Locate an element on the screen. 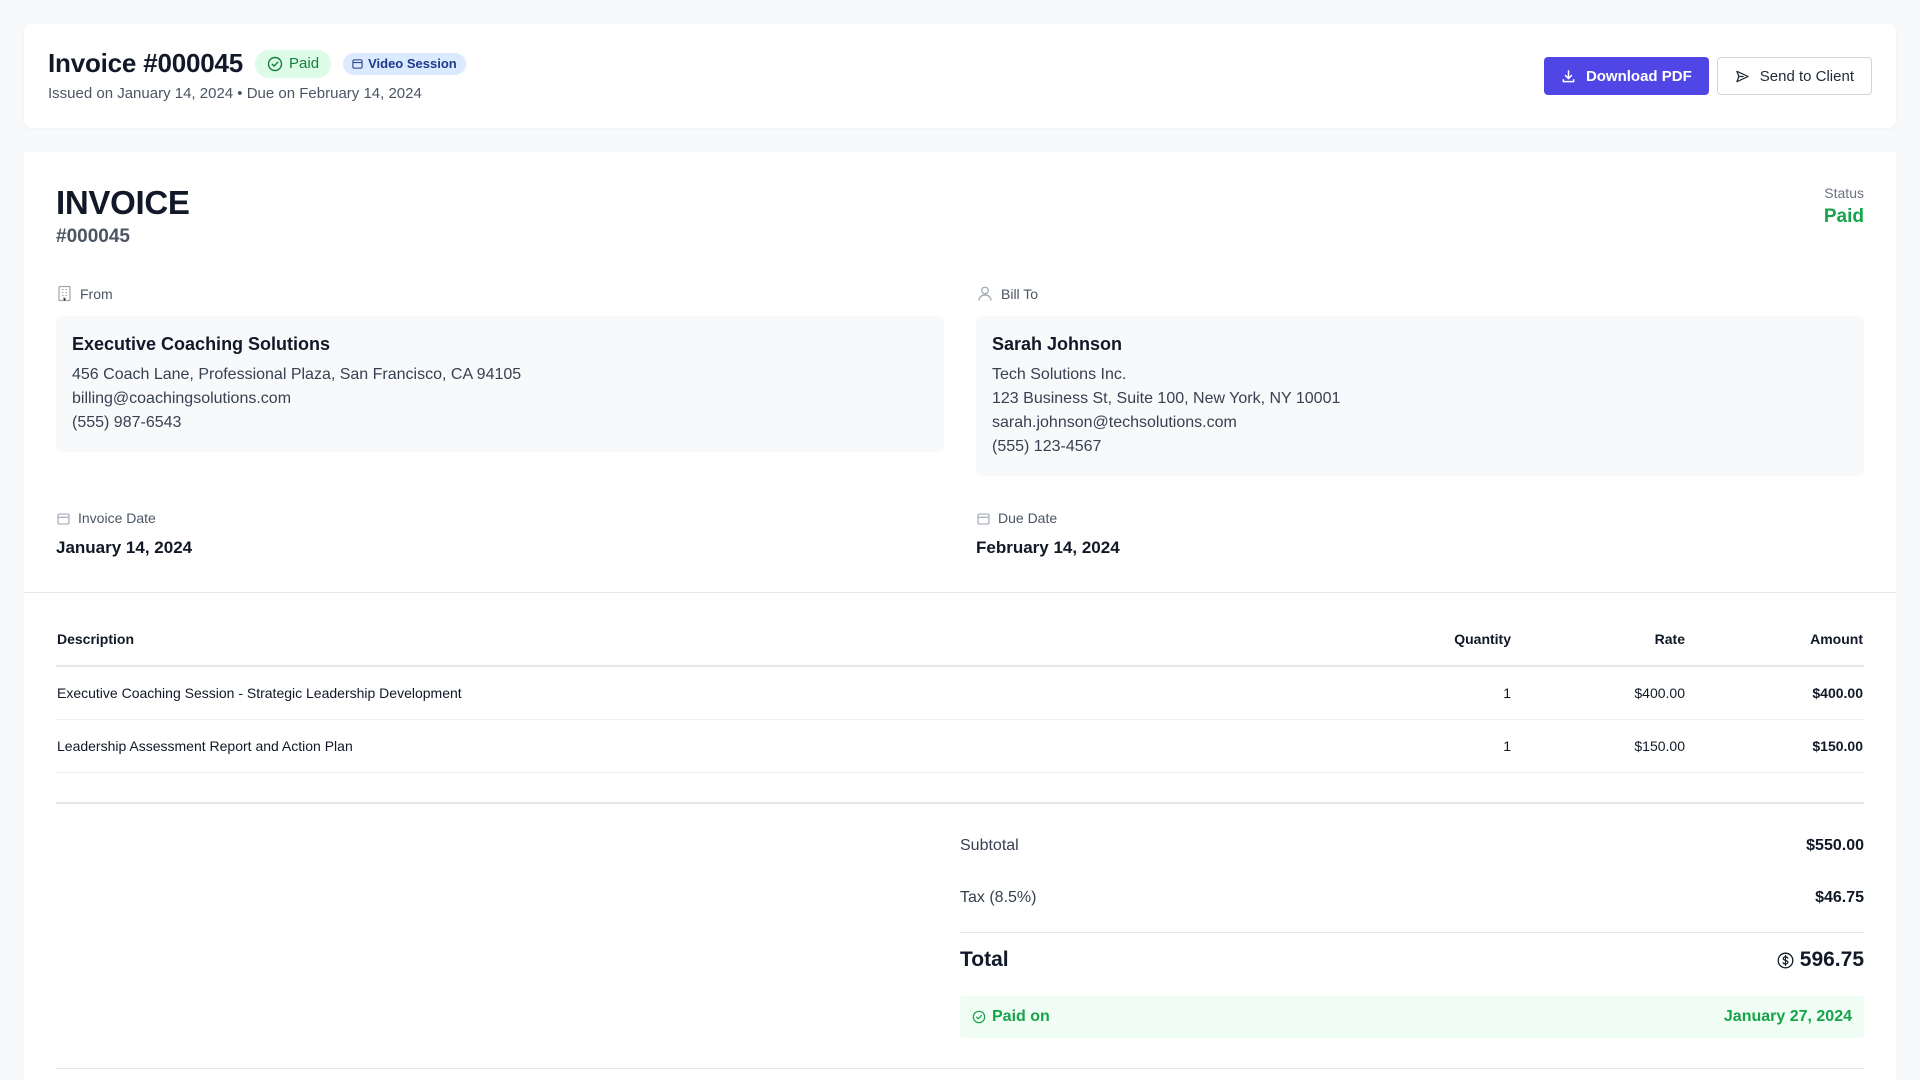  item-amount: $400.00 is located at coordinates (1775, 693).